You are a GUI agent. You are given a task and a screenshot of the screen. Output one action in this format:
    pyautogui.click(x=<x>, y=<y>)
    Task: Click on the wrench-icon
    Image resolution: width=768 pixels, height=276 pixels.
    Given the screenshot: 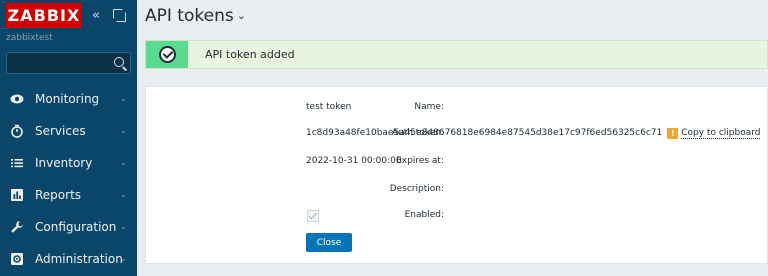 What is the action you would take?
    pyautogui.click(x=17, y=227)
    